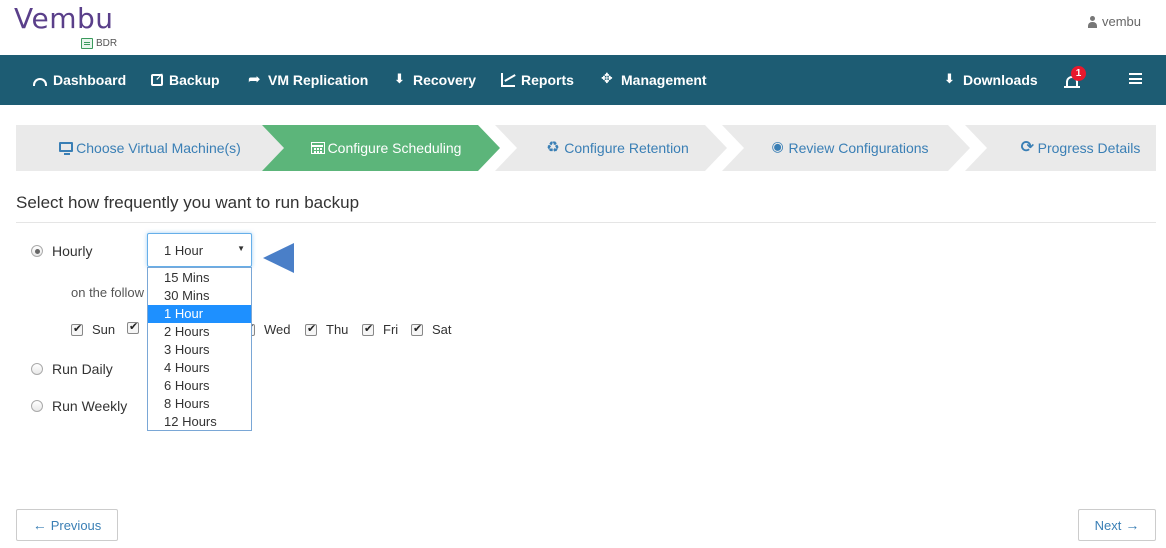  Describe the element at coordinates (199, 296) in the screenshot. I see `dropdown-option: 30 Mins` at that location.